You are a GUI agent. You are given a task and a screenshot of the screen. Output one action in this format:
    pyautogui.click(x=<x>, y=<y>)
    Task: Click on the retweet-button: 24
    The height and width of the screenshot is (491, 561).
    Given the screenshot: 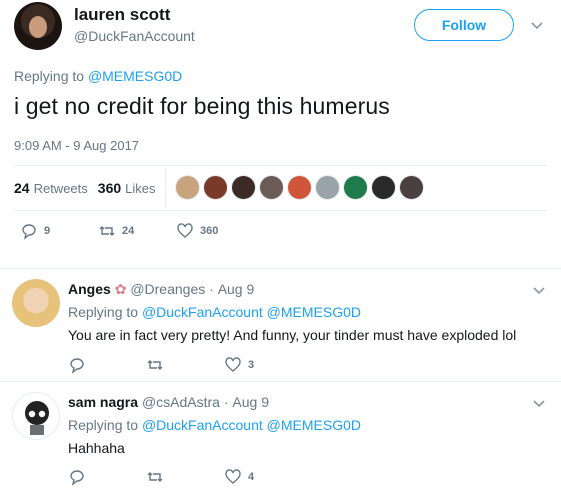 What is the action you would take?
    pyautogui.click(x=137, y=231)
    